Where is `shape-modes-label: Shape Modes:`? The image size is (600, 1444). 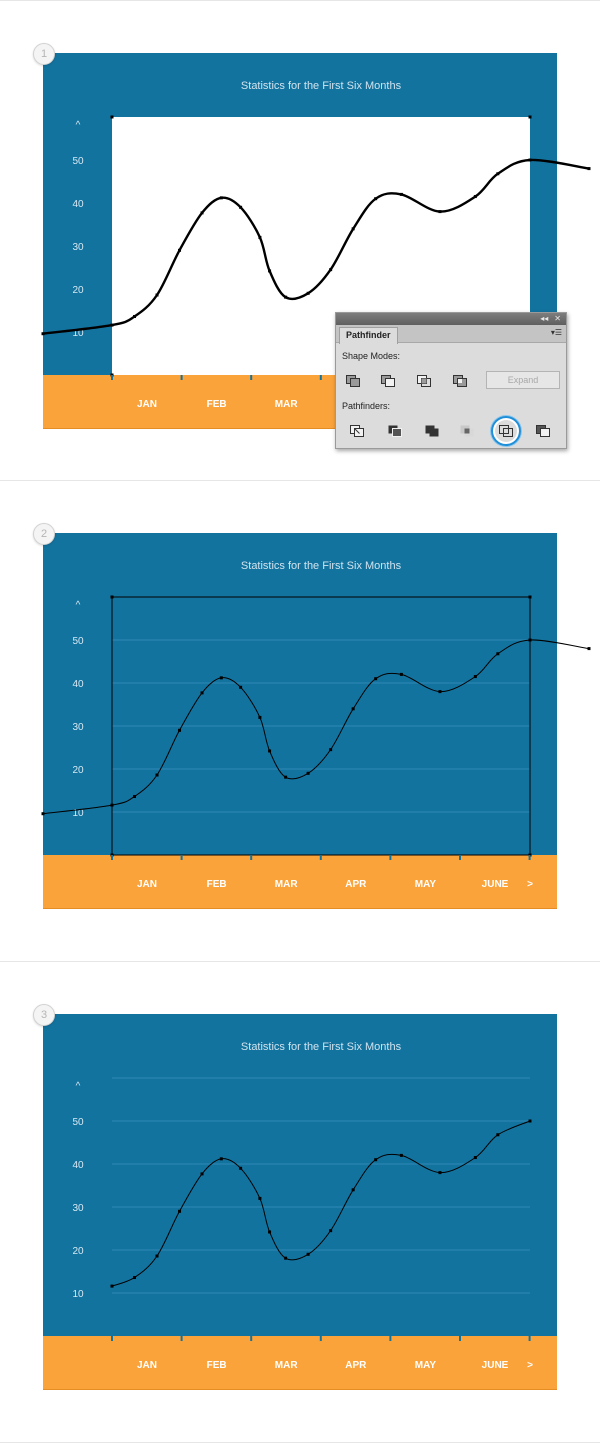
shape-modes-label: Shape Modes: is located at coordinates (371, 356).